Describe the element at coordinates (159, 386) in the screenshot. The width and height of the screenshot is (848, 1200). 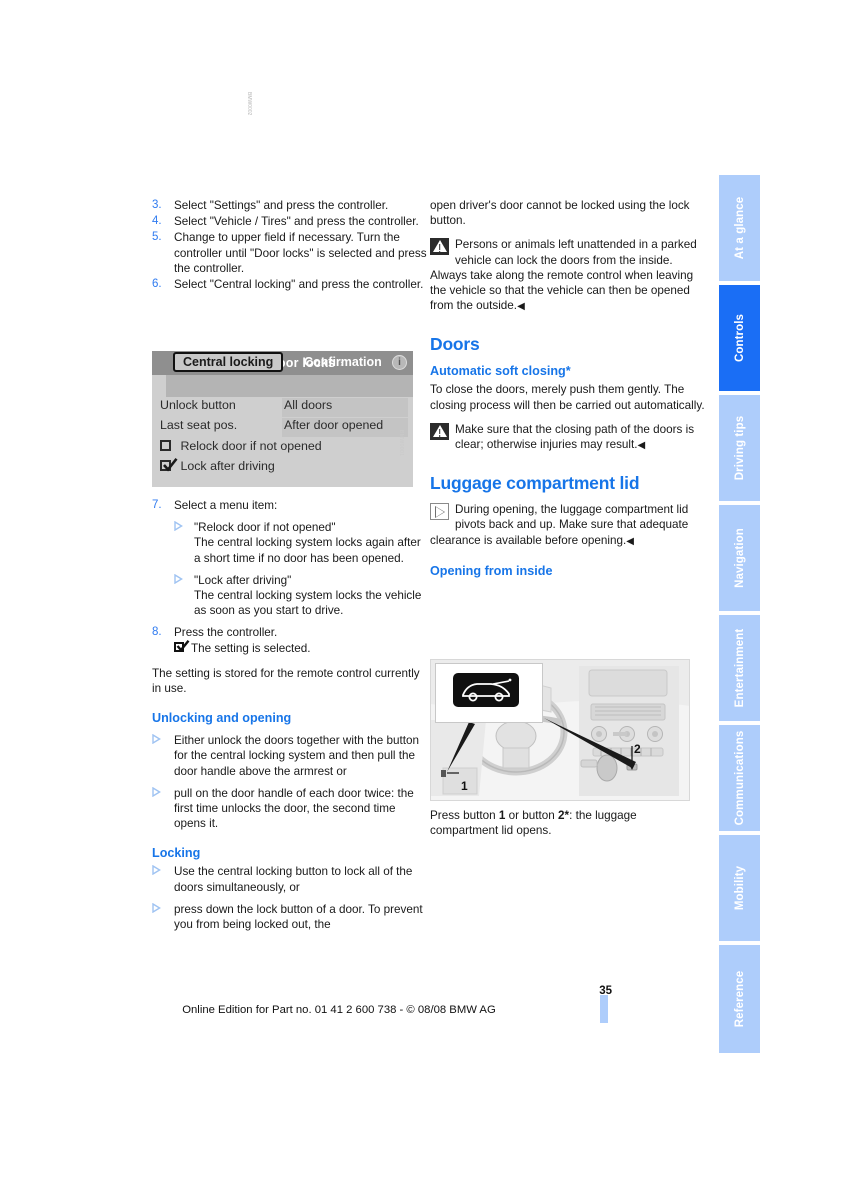
I see `idrive-tab-row-stub` at that location.